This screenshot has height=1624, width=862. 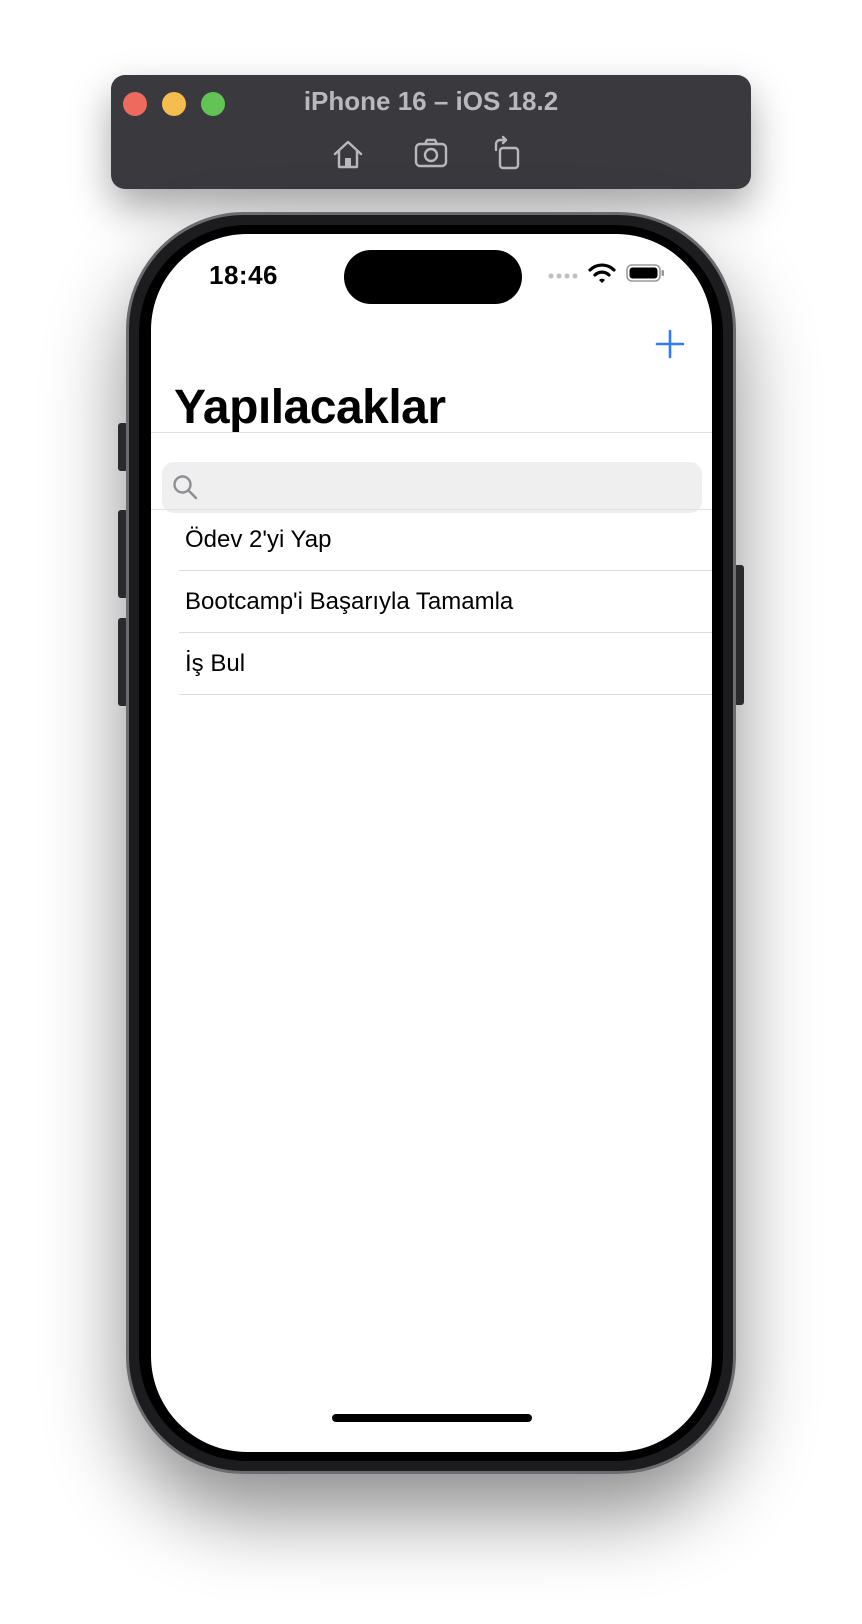 I want to click on add-button, so click(x=670, y=344).